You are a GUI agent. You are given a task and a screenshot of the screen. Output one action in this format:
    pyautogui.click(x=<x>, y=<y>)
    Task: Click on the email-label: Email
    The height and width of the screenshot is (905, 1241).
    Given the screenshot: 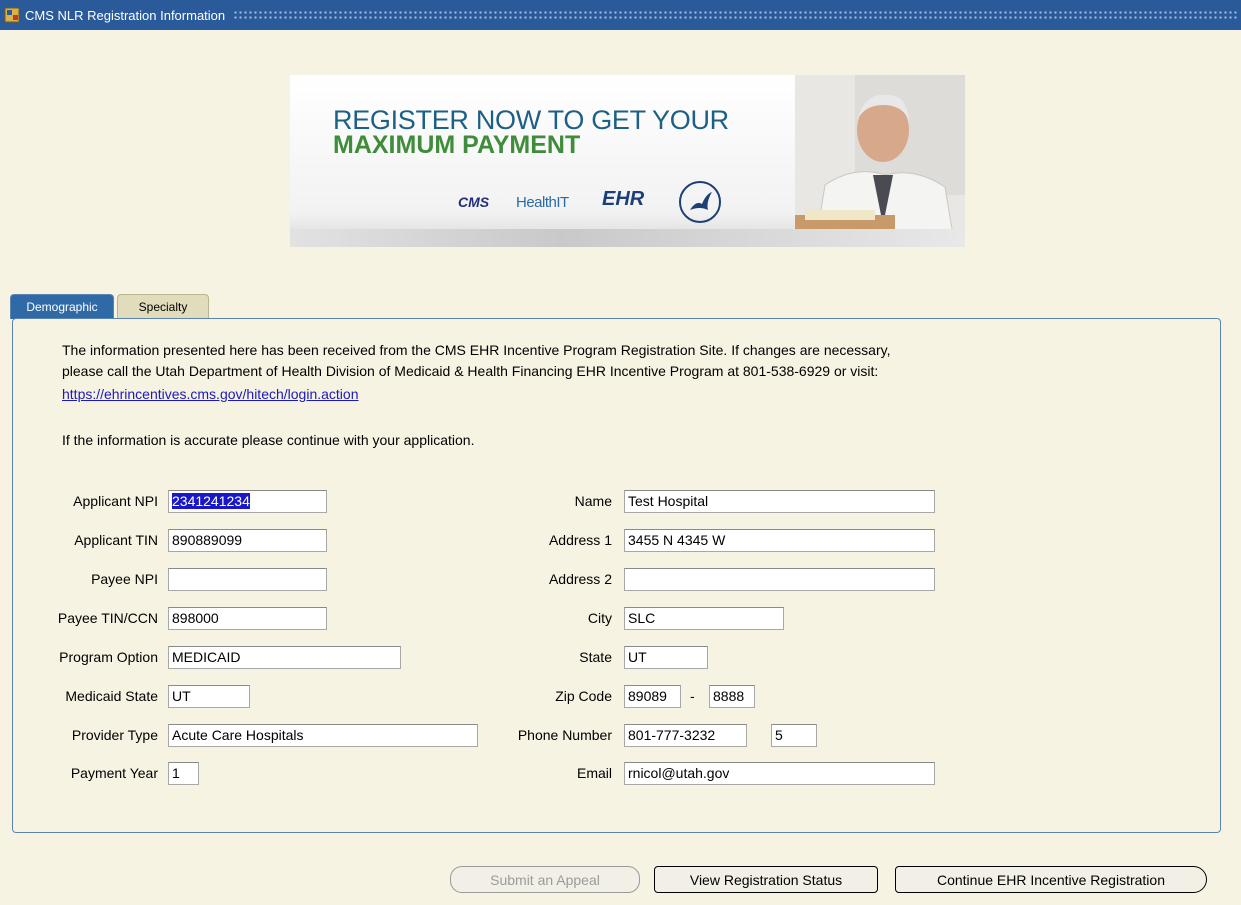 What is the action you would take?
    pyautogui.click(x=594, y=773)
    